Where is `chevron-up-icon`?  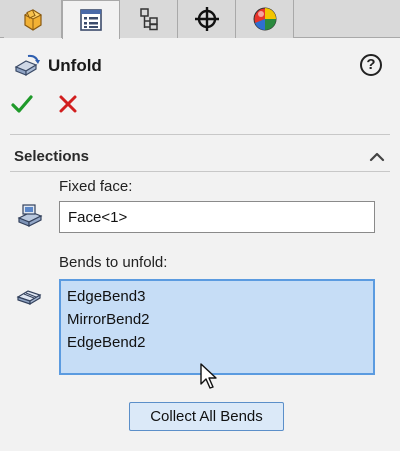
chevron-up-icon is located at coordinates (377, 157).